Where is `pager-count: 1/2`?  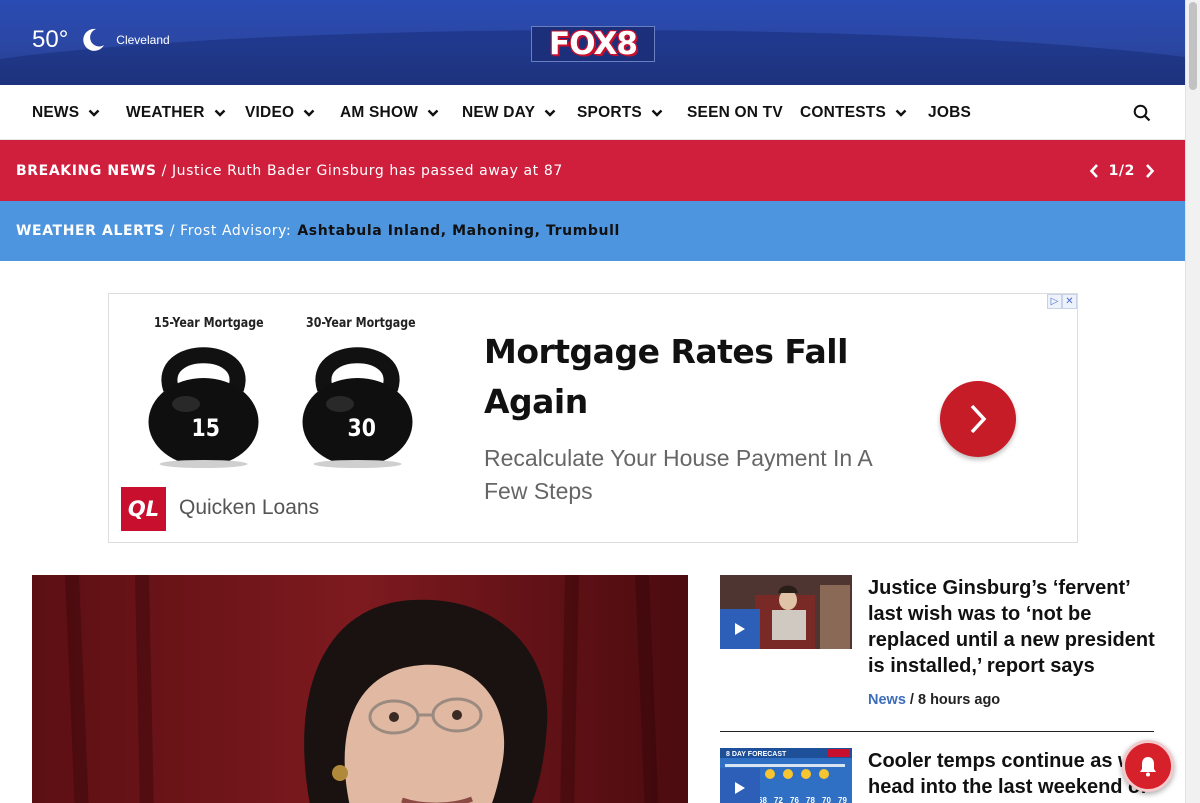 pager-count: 1/2 is located at coordinates (1121, 170).